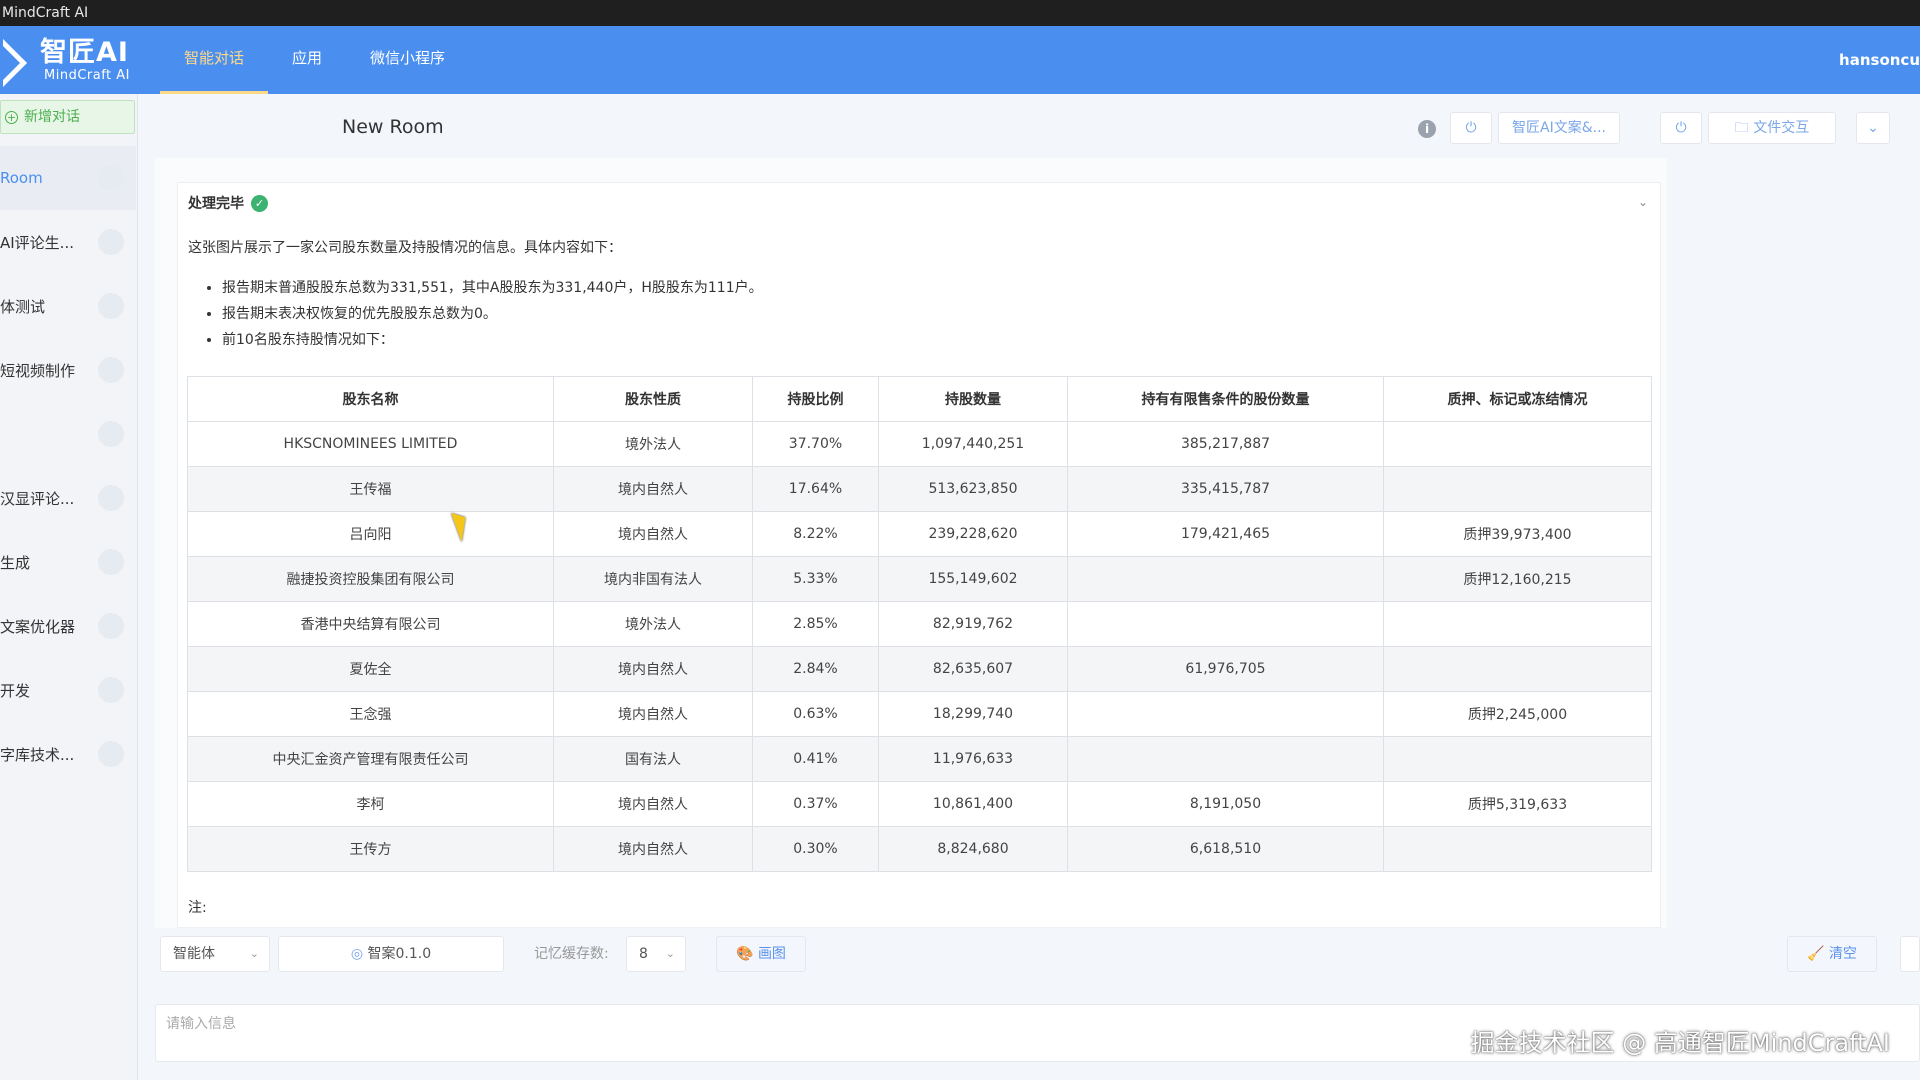  Describe the element at coordinates (815, 759) in the screenshot. I see `table-cell: 0.41%` at that location.